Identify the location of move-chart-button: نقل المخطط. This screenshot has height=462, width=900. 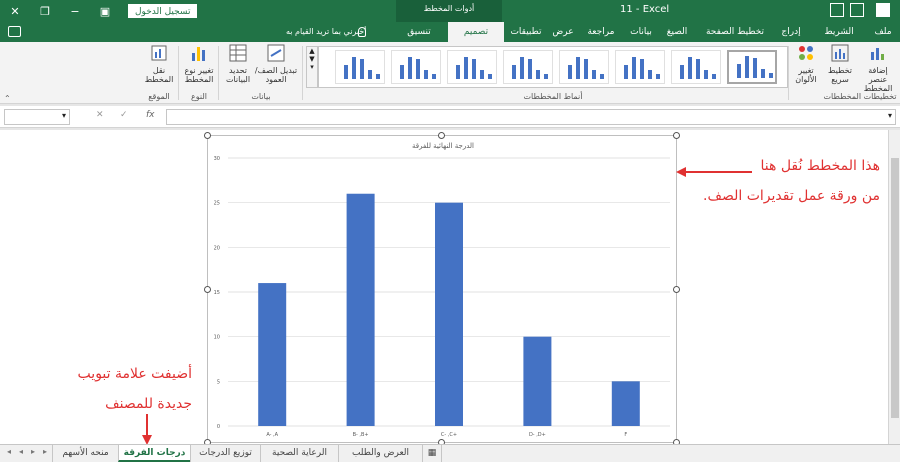
(159, 64).